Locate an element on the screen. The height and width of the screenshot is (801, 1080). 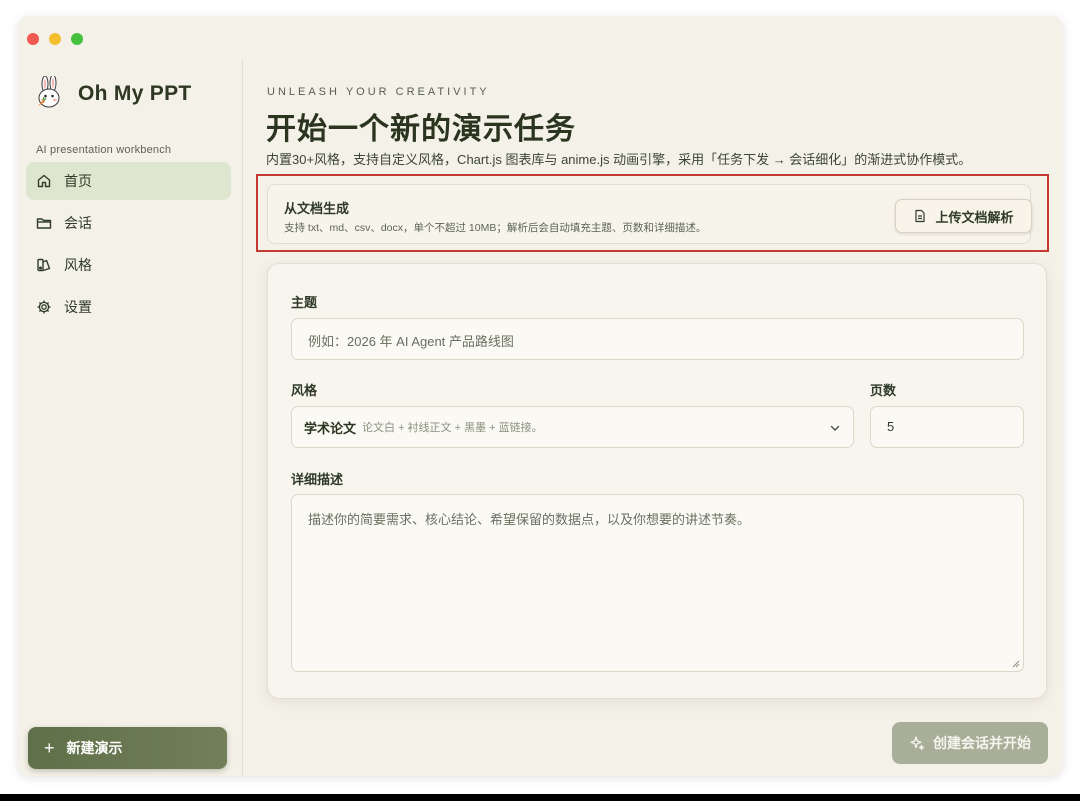
page-title: 开始一个新的演示任务 is located at coordinates (421, 129).